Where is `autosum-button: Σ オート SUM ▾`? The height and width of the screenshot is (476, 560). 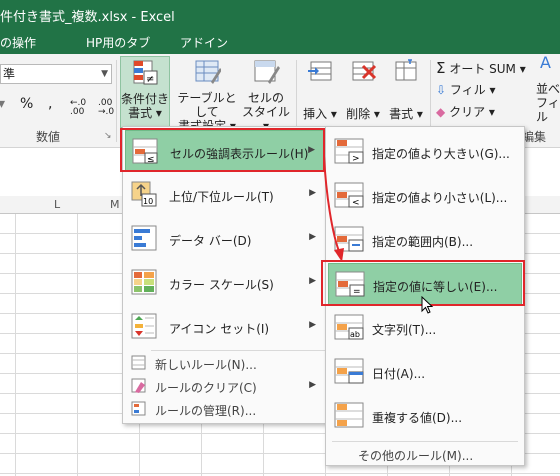 autosum-button: Σ オート SUM ▾ is located at coordinates (481, 68).